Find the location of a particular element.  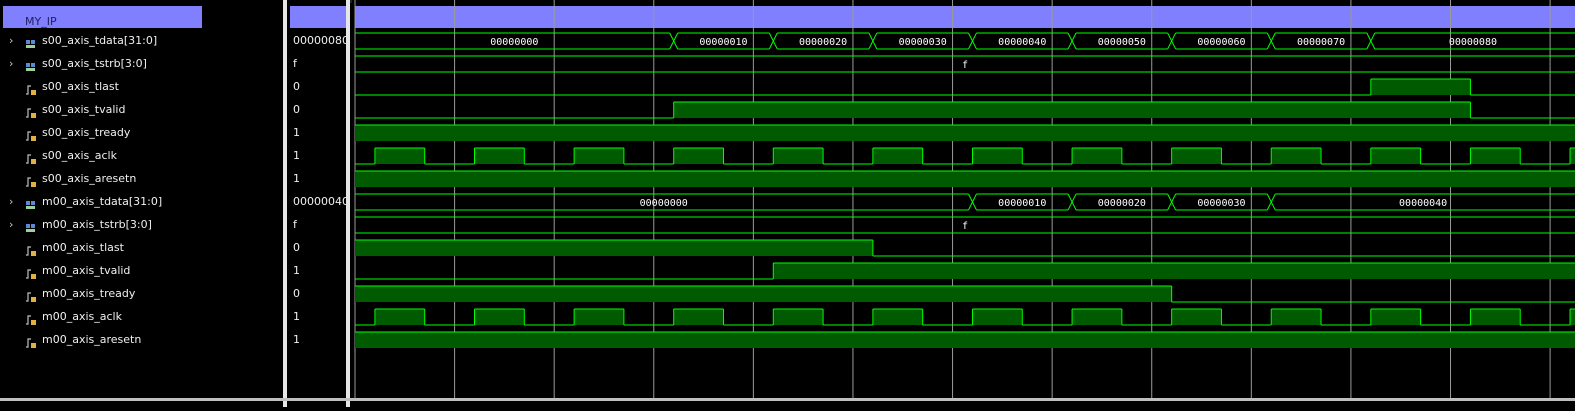

signal-name: s00_axis_aresetn is located at coordinates (89, 178).